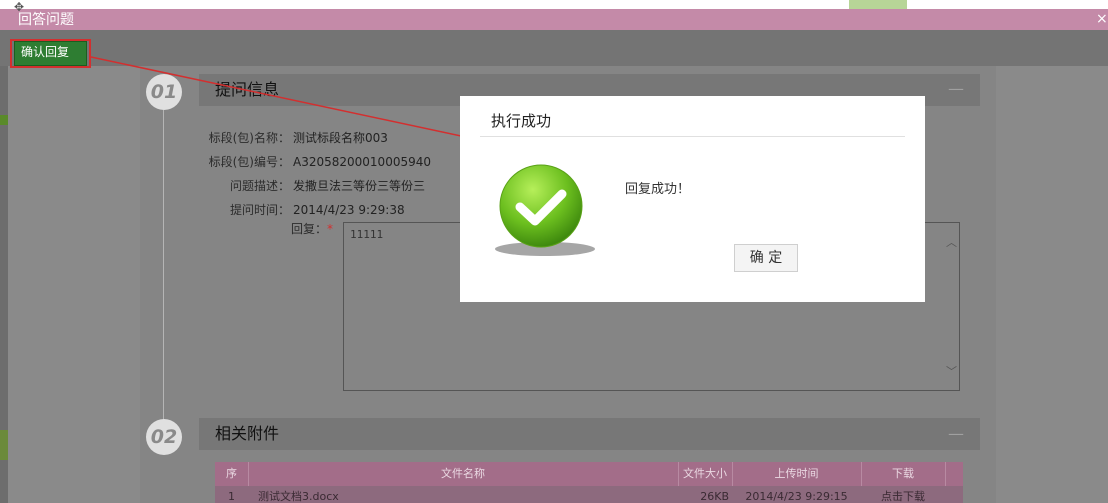 Image resolution: width=1108 pixels, height=503 pixels. Describe the element at coordinates (541, 206) in the screenshot. I see `success-check-icon` at that location.